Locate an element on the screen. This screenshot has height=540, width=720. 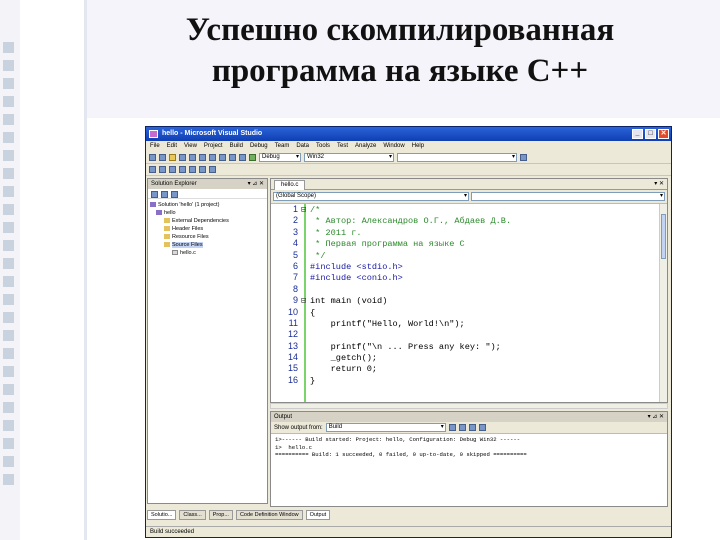
save-icon is located at coordinates (182, 157).